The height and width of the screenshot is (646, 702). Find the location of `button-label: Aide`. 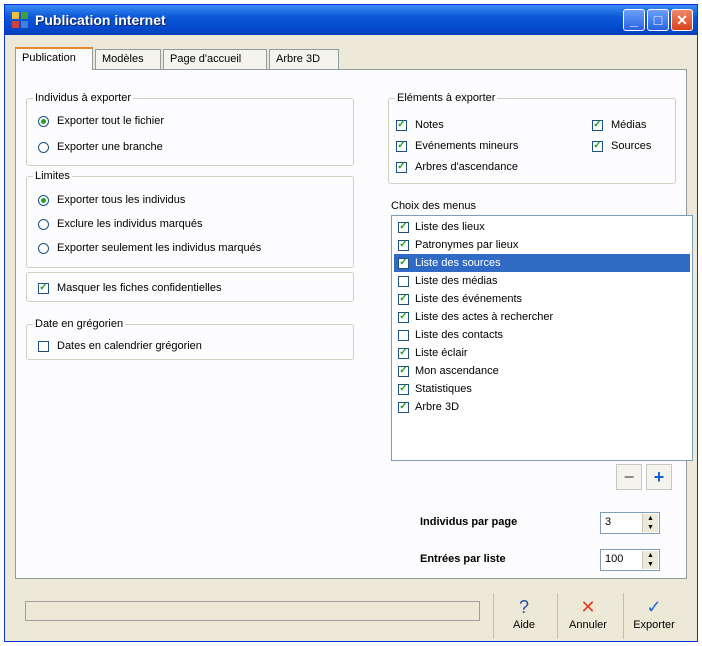

button-label: Aide is located at coordinates (524, 625).